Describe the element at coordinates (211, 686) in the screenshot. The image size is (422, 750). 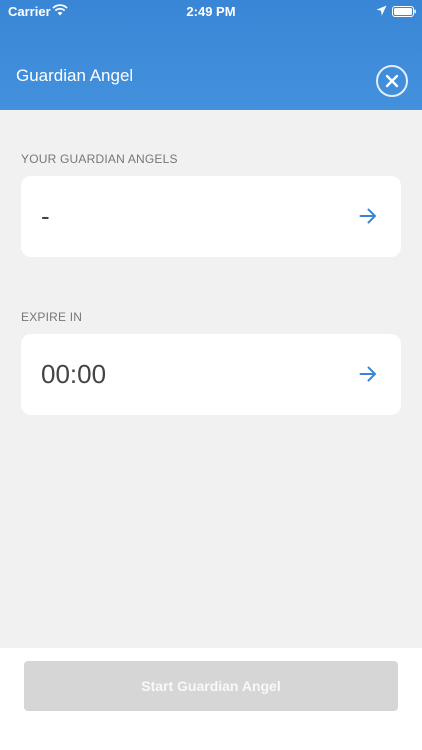
I see `start-guardian-angel-button: Start Guardian Angel` at that location.